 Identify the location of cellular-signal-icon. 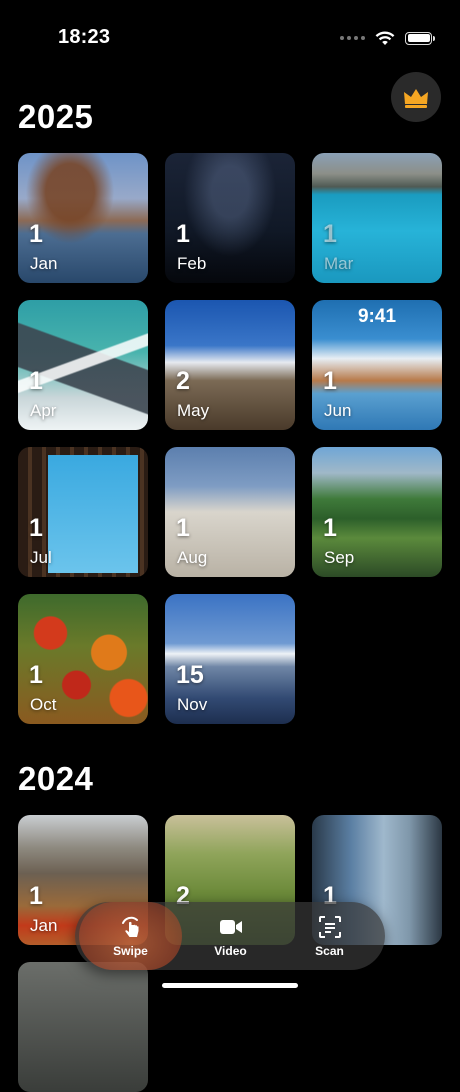
(352, 38).